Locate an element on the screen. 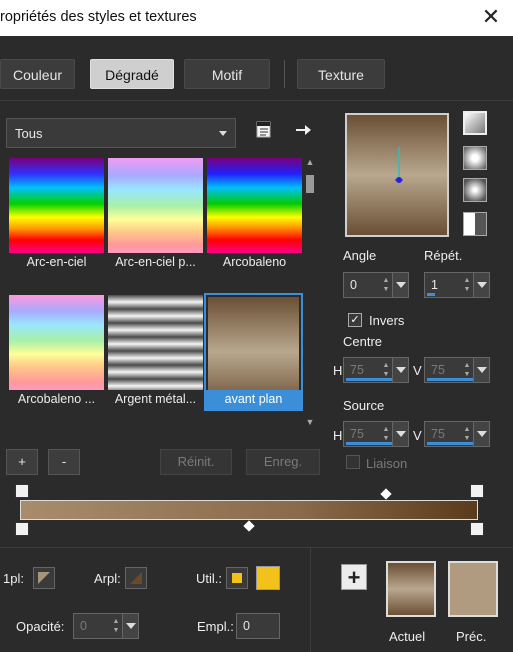 The width and height of the screenshot is (513, 652). previous-swatch is located at coordinates (473, 589).